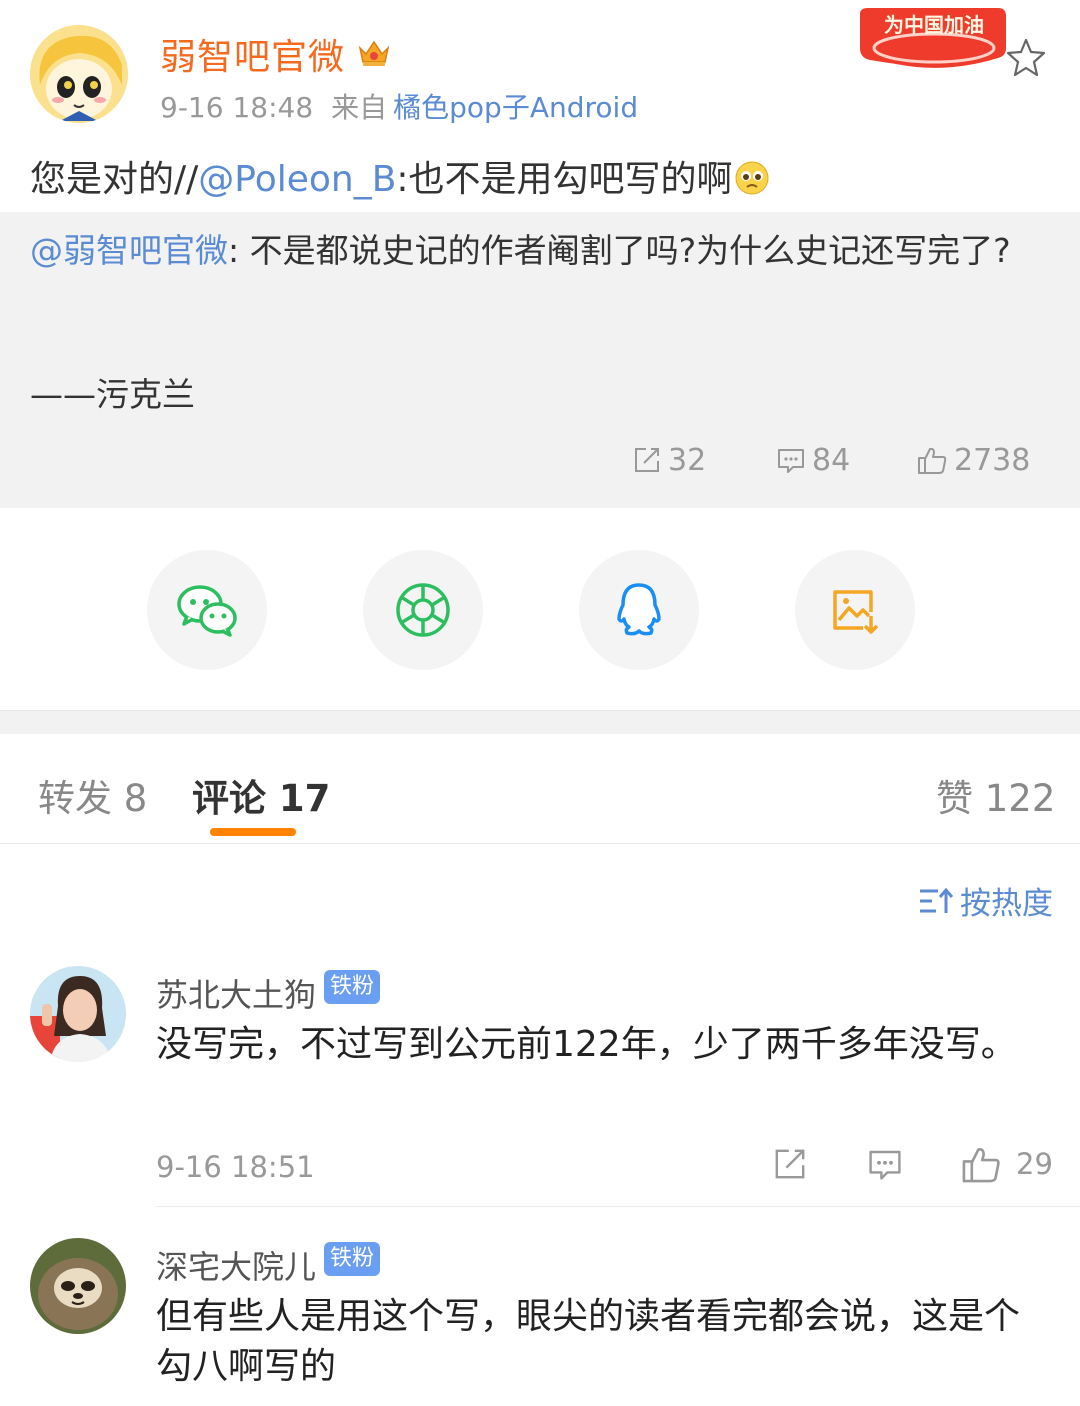 The image size is (1080, 1406). I want to click on tab-reposts: 转发 8, so click(92, 795).